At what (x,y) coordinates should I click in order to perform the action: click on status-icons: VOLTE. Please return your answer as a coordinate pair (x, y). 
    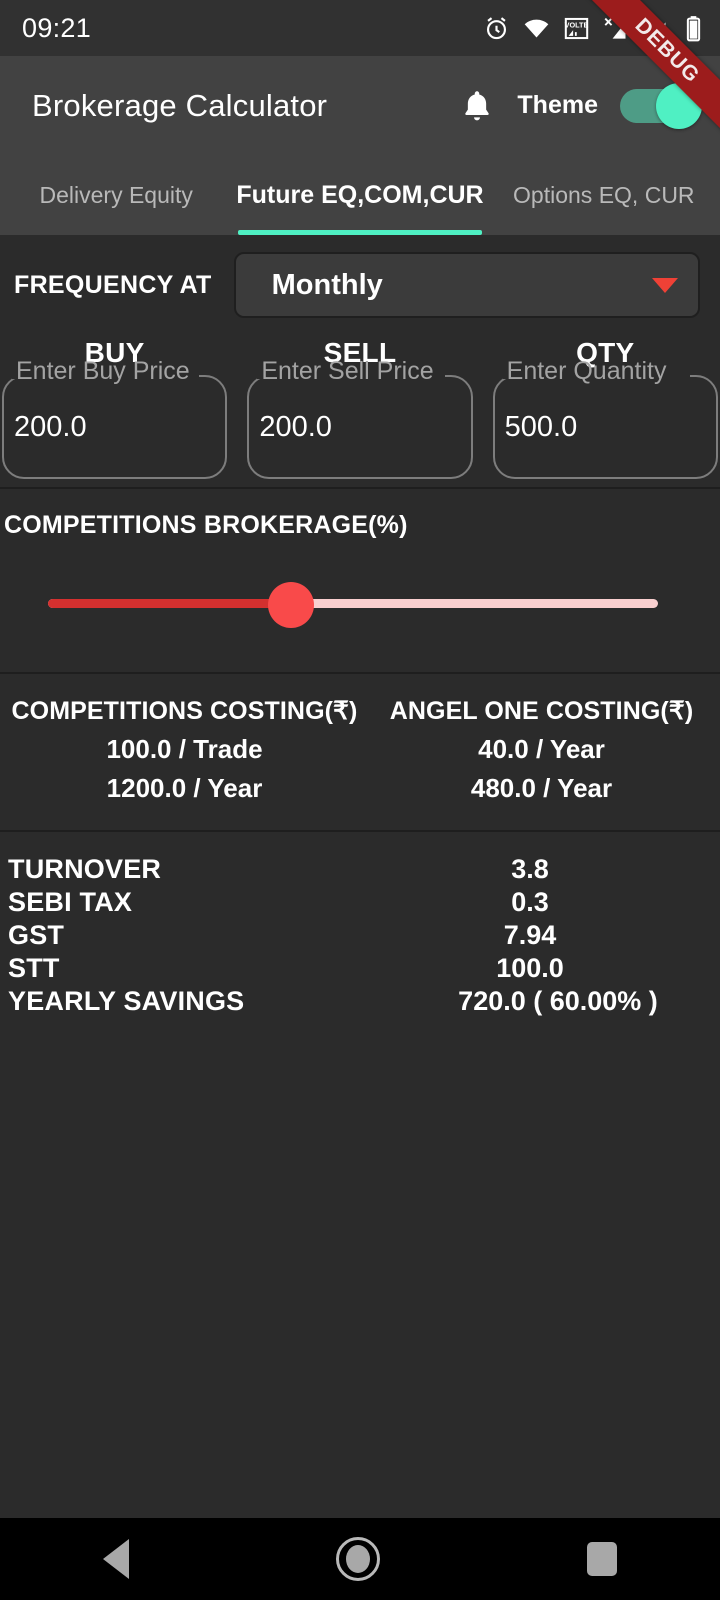
    Looking at the image, I should click on (593, 28).